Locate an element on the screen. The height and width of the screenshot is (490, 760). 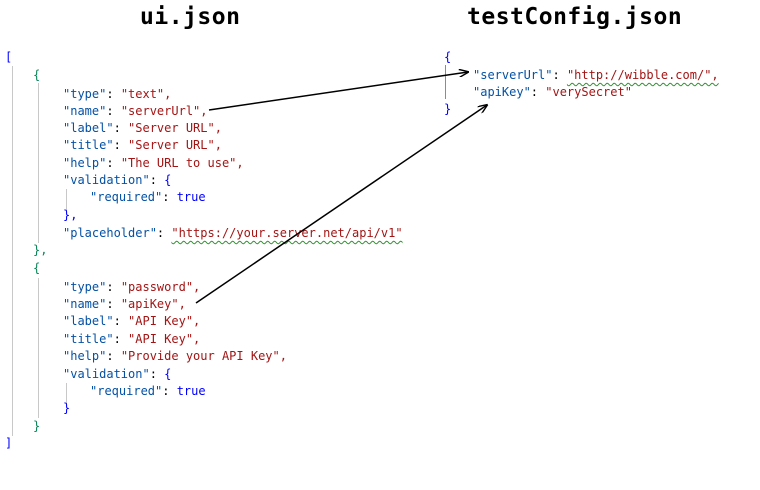
arrow-serverurl is located at coordinates (338, 91).